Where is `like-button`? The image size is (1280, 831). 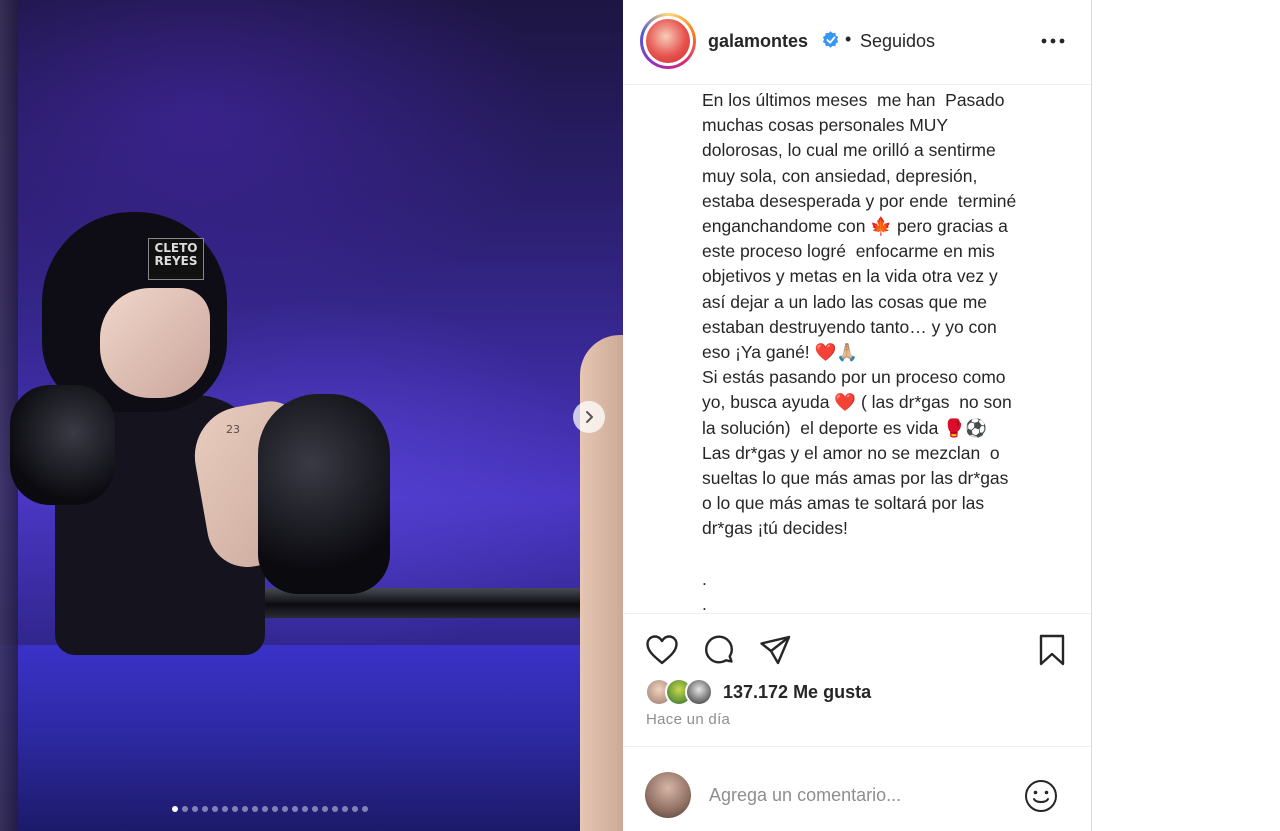 like-button is located at coordinates (662, 650).